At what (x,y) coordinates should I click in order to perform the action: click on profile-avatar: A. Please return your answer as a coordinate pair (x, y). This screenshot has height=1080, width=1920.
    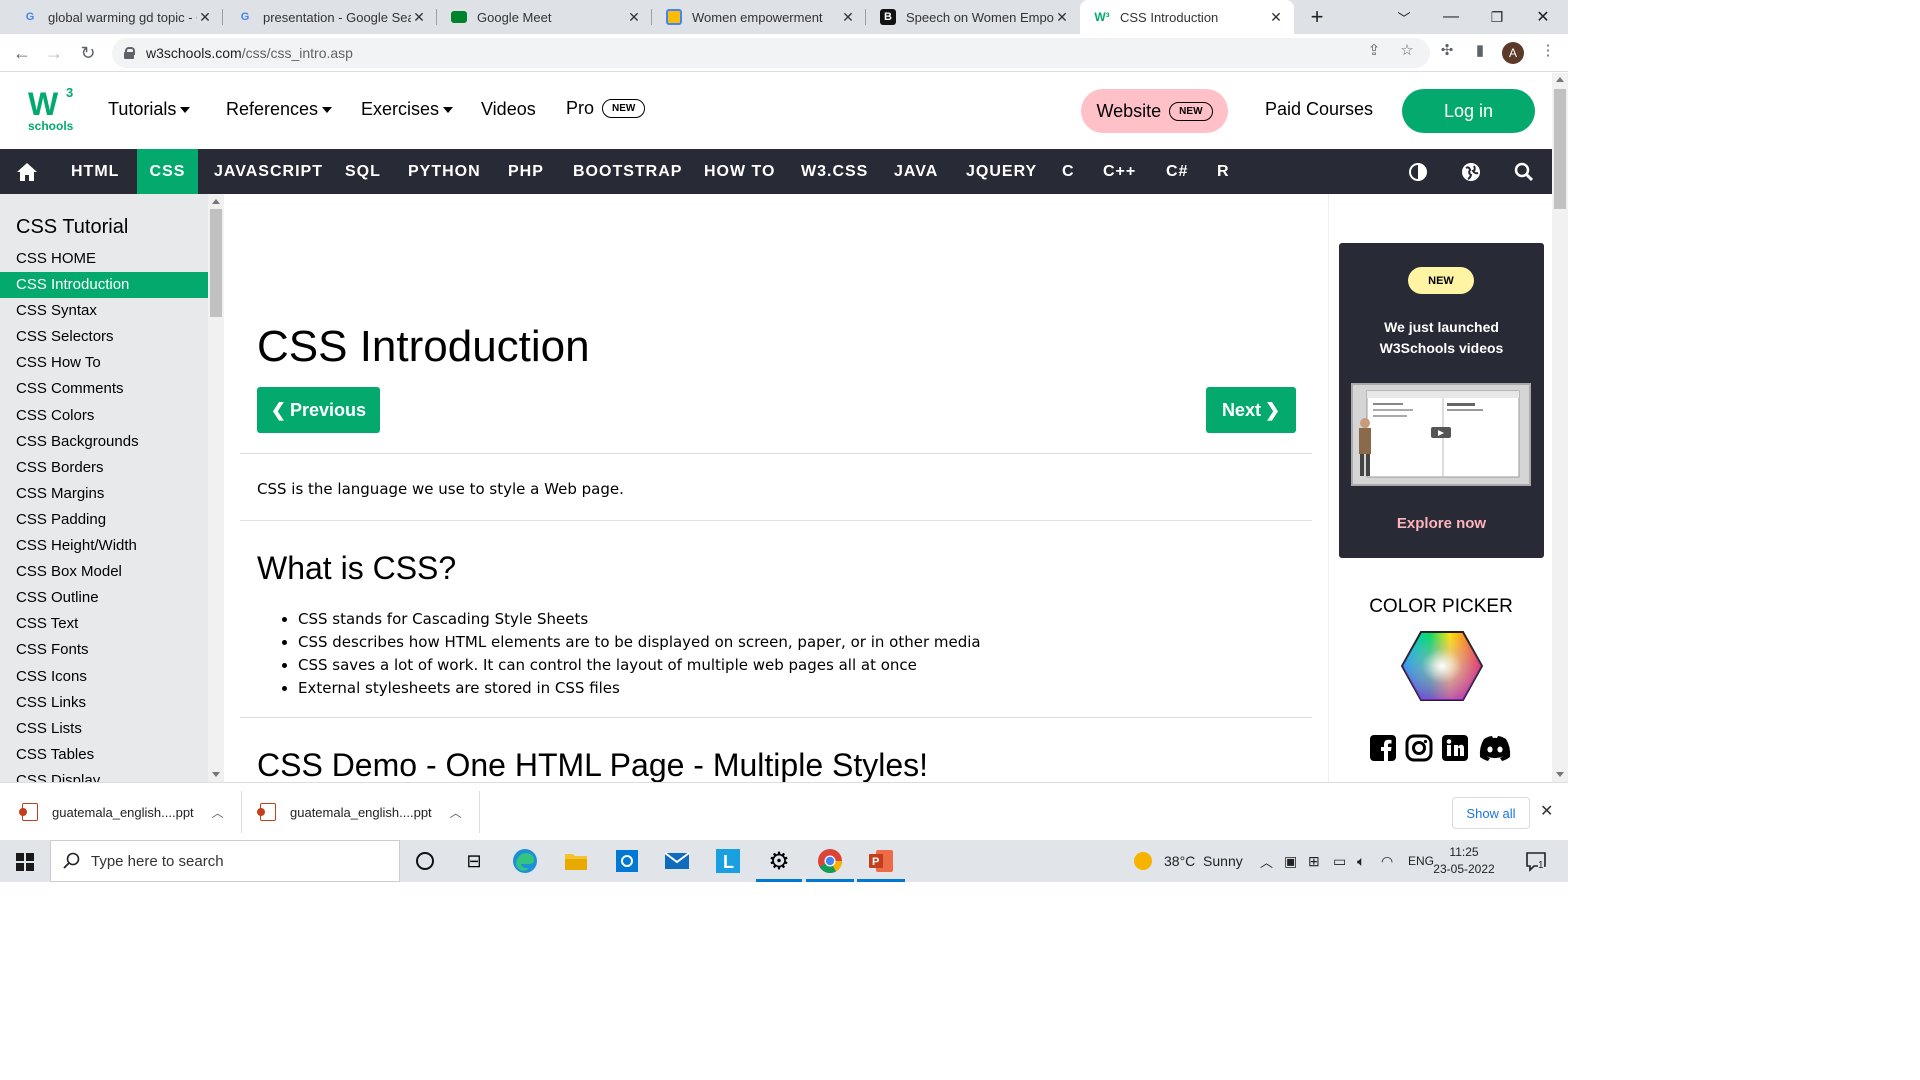
    Looking at the image, I should click on (1513, 53).